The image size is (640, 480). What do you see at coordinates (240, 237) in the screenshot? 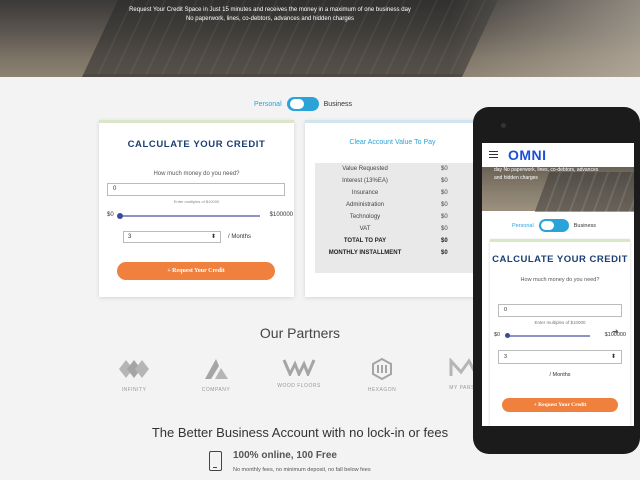
I see `term-unit-label: / Months` at bounding box center [240, 237].